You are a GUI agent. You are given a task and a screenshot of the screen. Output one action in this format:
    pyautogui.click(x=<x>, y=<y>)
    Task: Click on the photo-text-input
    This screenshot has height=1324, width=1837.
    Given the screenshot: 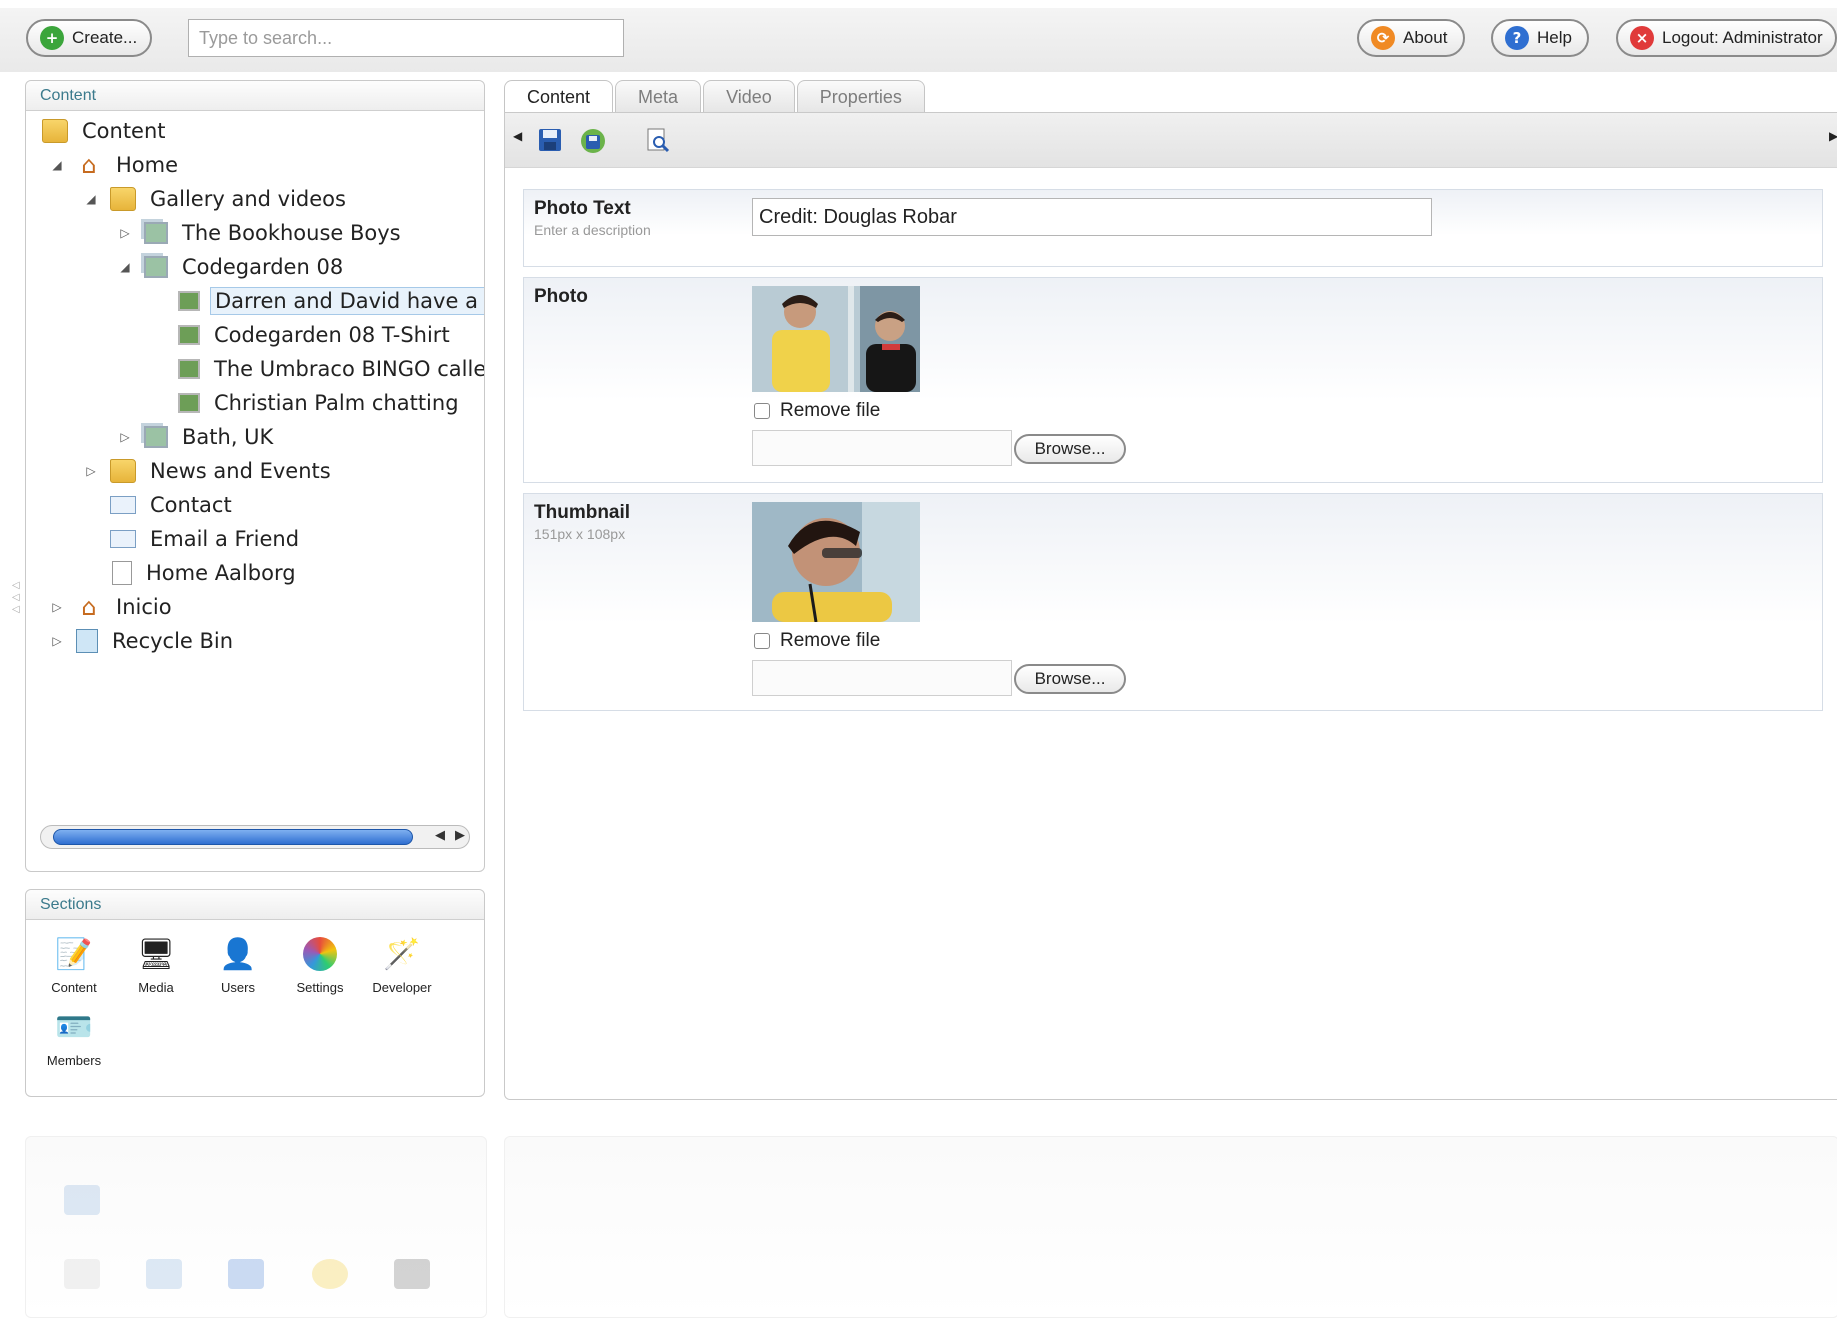 What is the action you would take?
    pyautogui.click(x=1092, y=217)
    